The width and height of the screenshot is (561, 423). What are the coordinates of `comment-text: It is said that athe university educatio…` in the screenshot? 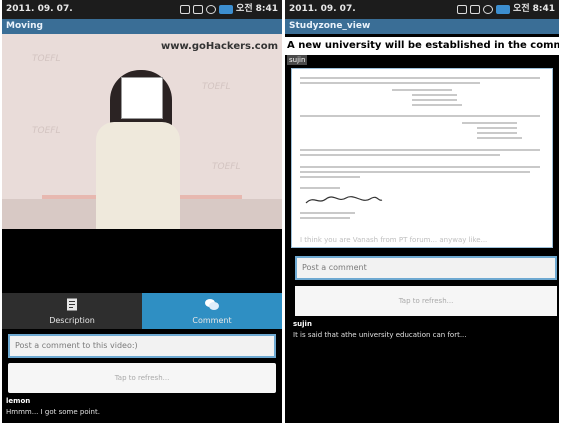 It's located at (380, 335).